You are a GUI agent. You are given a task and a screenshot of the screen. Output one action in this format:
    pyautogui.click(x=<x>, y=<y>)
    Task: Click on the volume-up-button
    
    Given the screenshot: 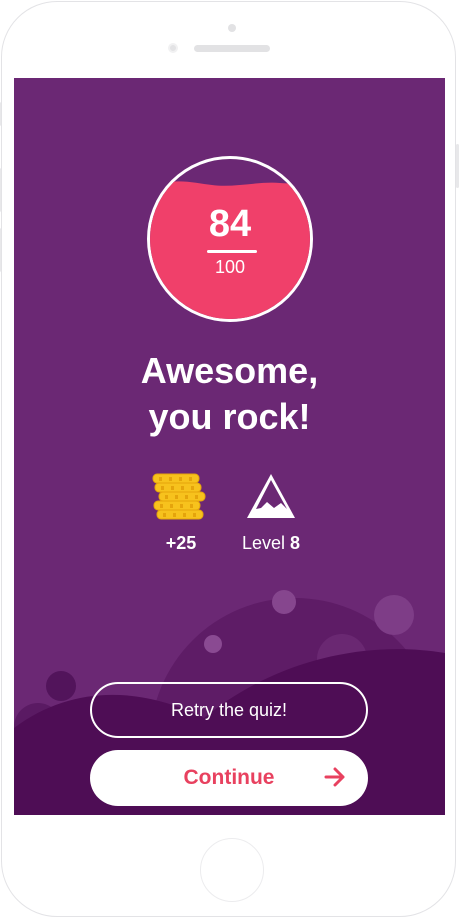 What is the action you would take?
    pyautogui.click(x=0, y=190)
    